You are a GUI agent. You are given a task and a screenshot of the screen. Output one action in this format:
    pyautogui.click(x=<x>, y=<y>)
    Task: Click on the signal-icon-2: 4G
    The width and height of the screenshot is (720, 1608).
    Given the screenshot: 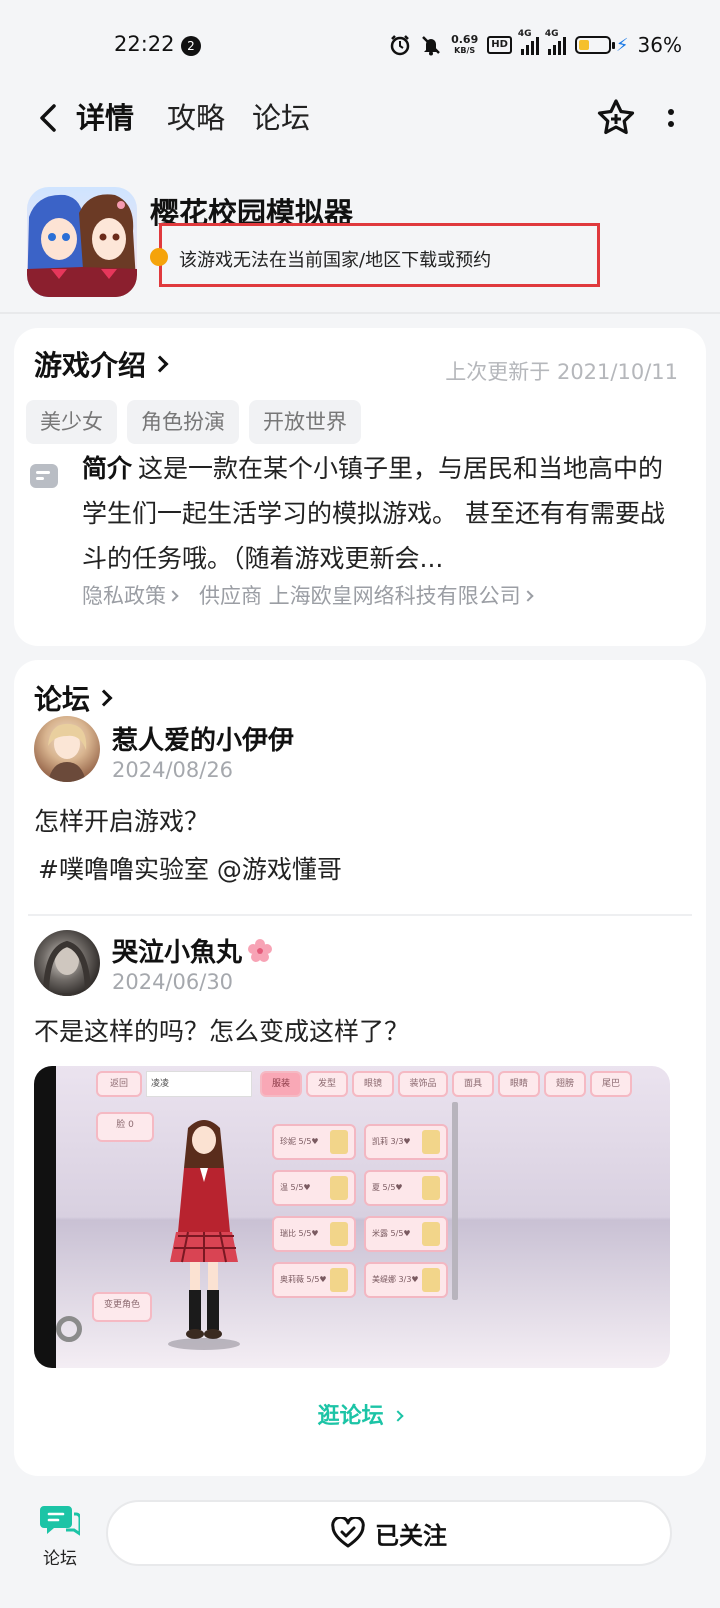 What is the action you would take?
    pyautogui.click(x=555, y=42)
    